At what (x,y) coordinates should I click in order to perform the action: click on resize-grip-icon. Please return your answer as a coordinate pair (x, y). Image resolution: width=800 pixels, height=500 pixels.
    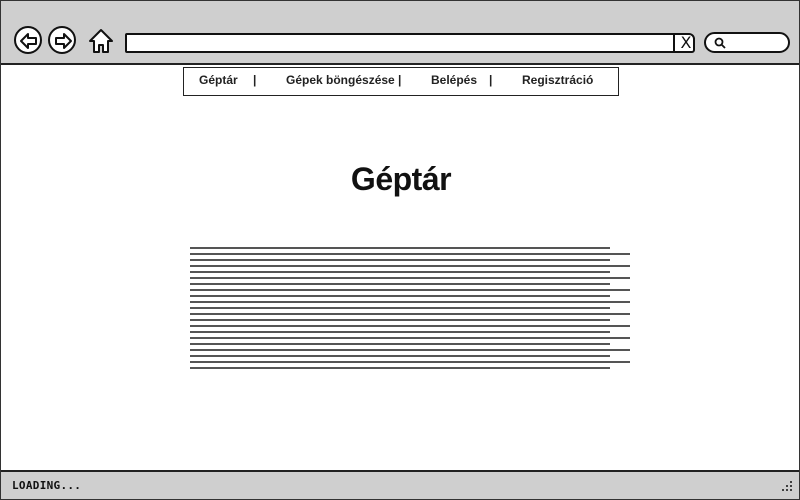
    Looking at the image, I should click on (787, 486).